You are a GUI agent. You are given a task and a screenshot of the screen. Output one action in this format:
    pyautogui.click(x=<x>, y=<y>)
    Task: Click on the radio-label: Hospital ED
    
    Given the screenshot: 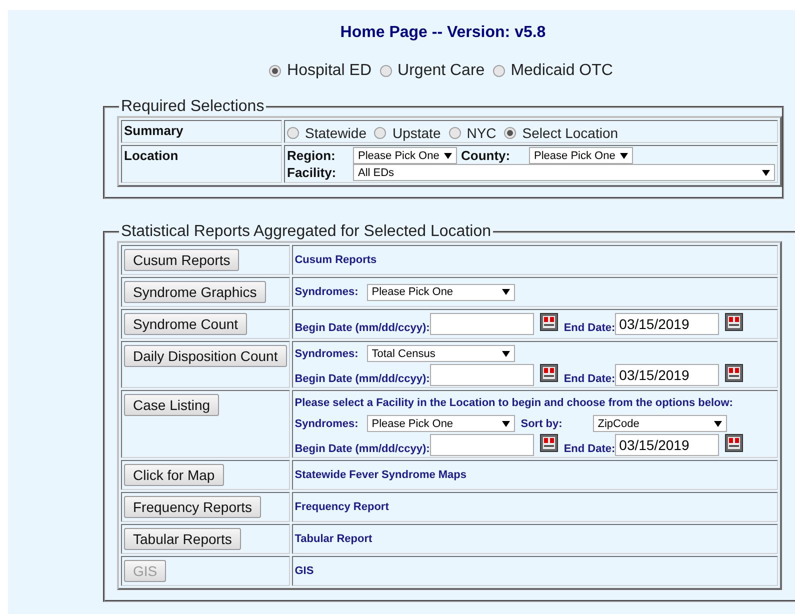 What is the action you would take?
    pyautogui.click(x=329, y=71)
    